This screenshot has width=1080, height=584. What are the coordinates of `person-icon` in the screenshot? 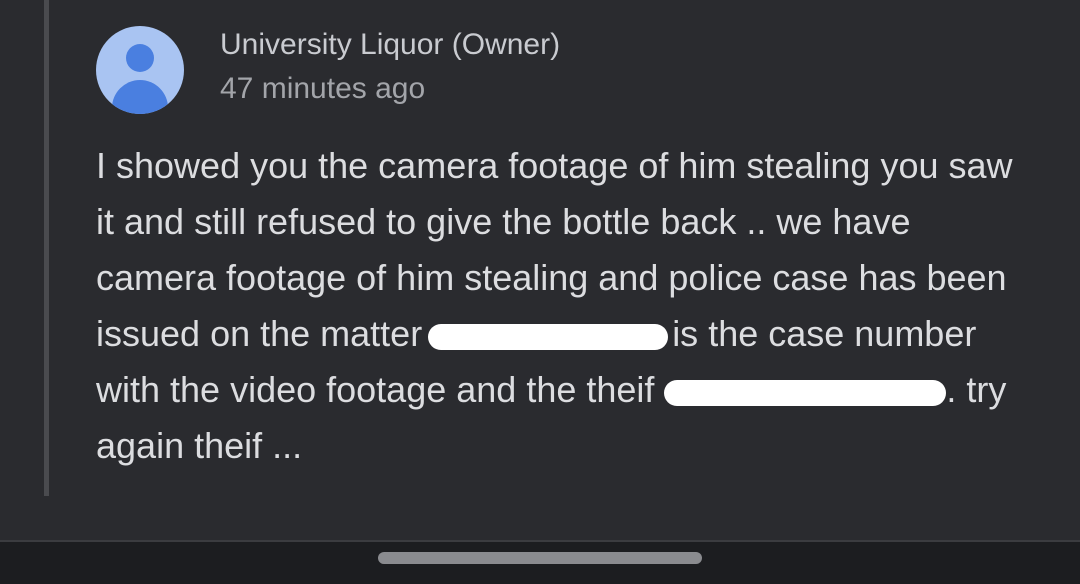 It's located at (140, 58).